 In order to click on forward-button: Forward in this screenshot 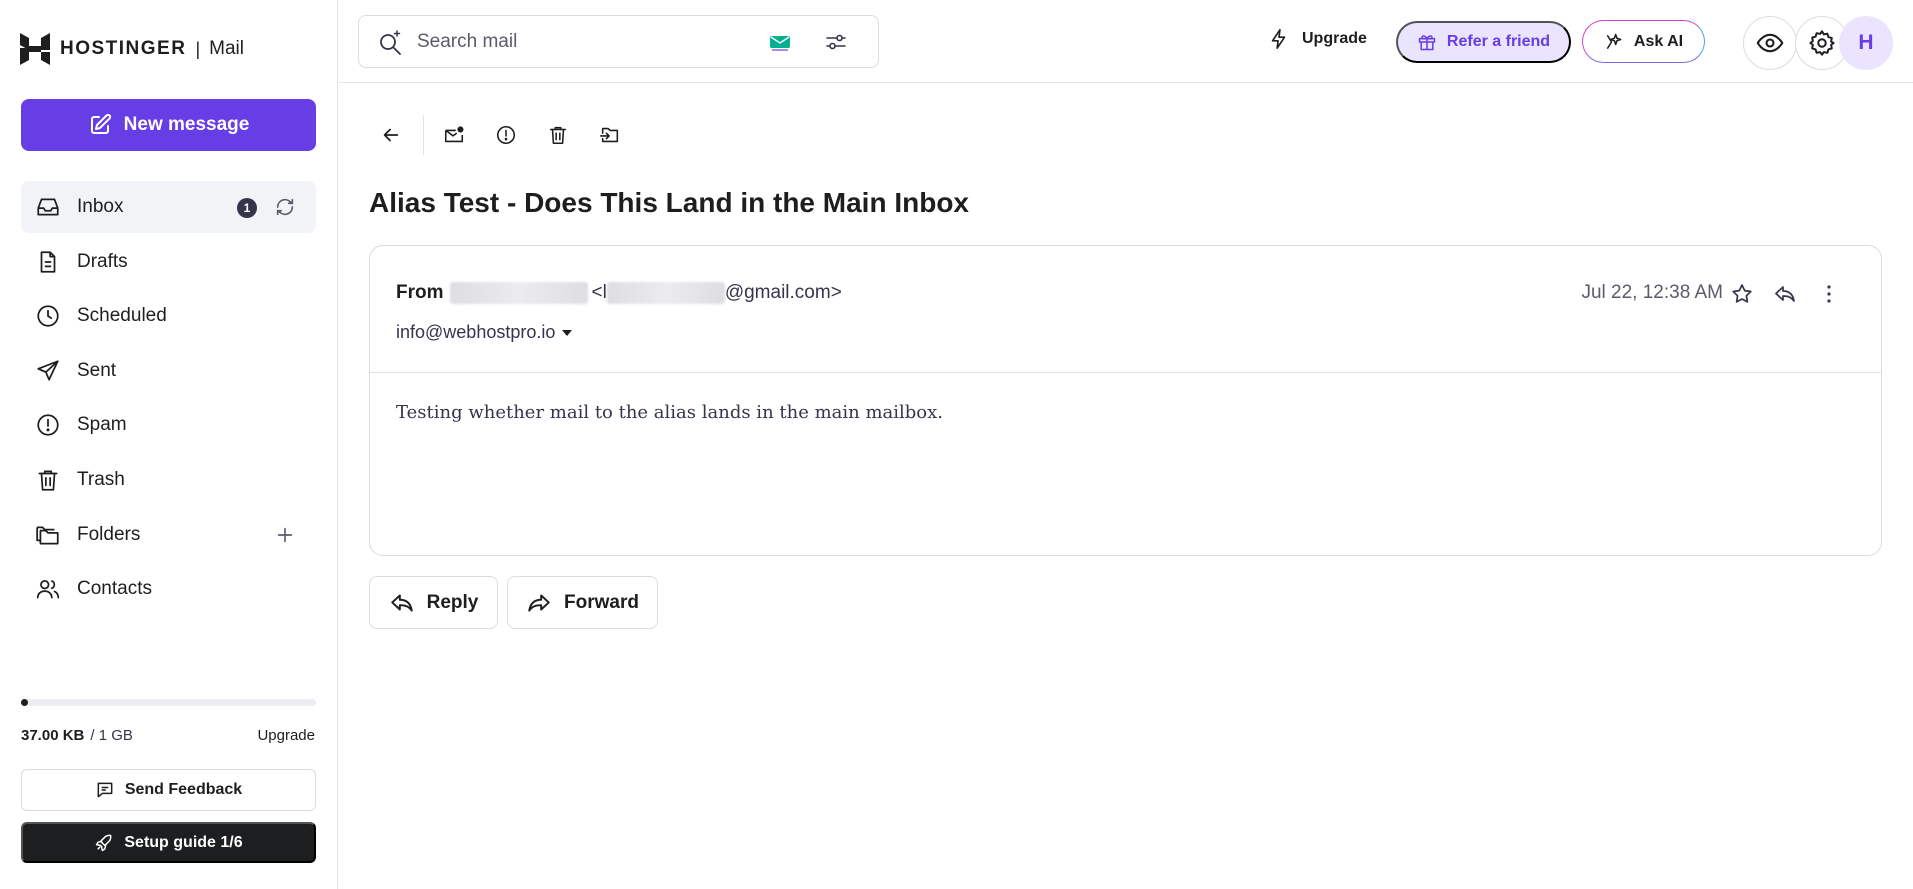, I will do `click(582, 602)`.